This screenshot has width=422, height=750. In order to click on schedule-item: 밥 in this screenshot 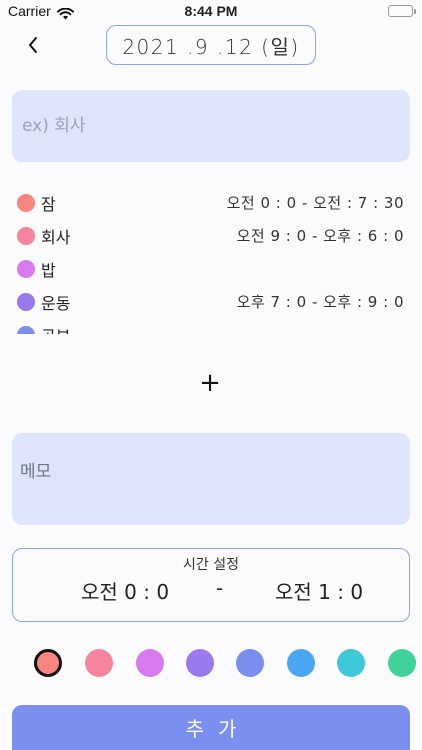, I will do `click(211, 268)`.